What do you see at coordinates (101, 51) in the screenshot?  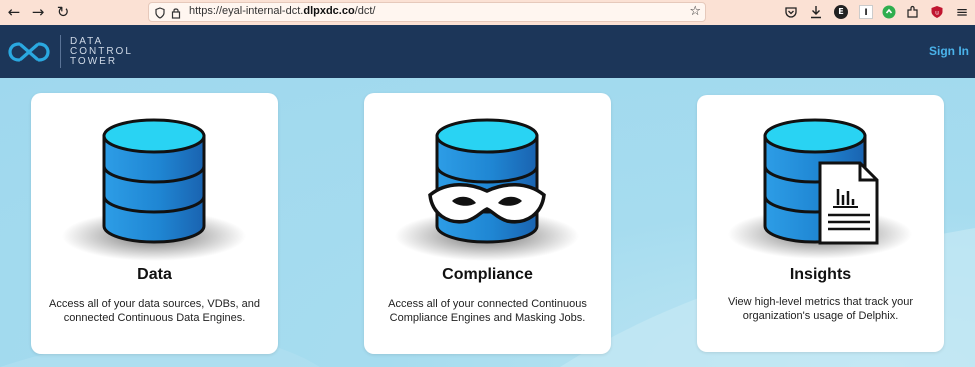 I see `logo-wordmark: DATA CONTROL TOWER` at bounding box center [101, 51].